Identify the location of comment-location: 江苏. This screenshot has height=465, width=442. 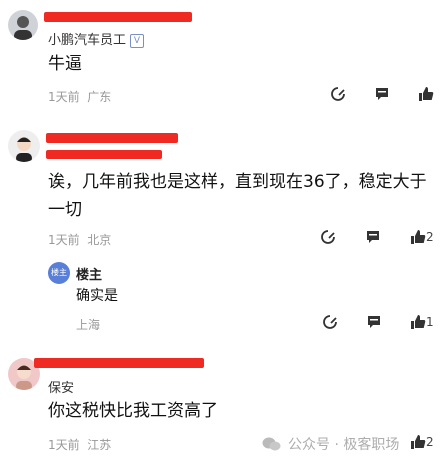
(99, 445).